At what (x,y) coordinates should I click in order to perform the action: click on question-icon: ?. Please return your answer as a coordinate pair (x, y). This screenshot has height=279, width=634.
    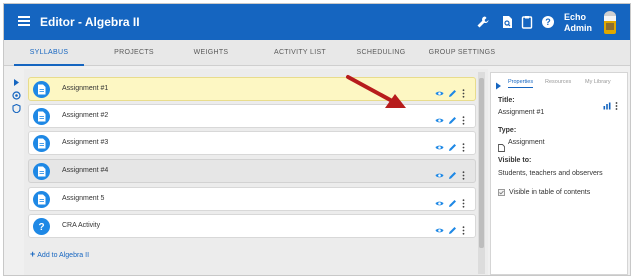
    Looking at the image, I should click on (41, 226).